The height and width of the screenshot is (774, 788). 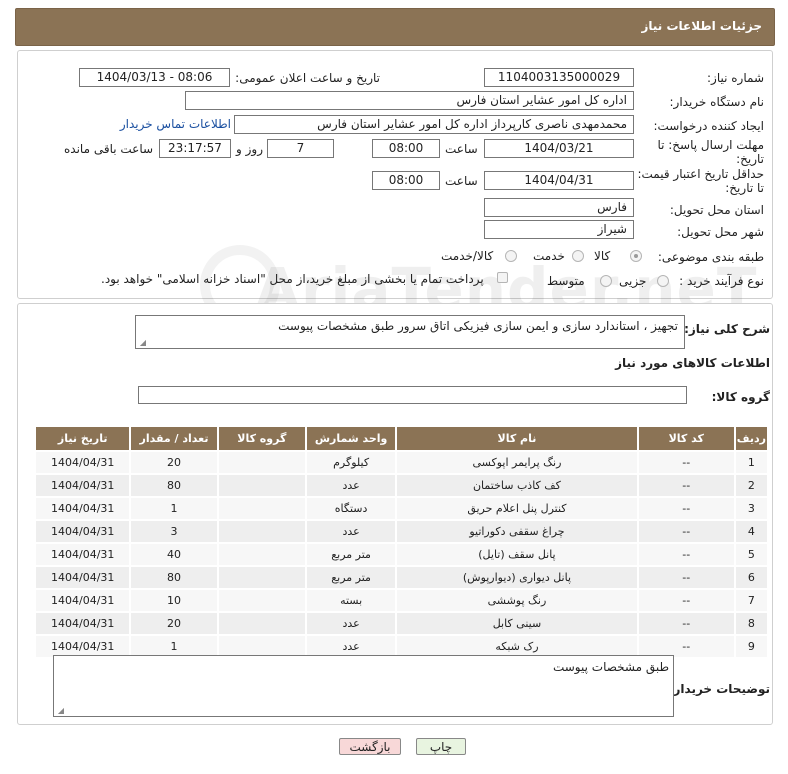 I want to click on print-button: چاپ, so click(x=441, y=746).